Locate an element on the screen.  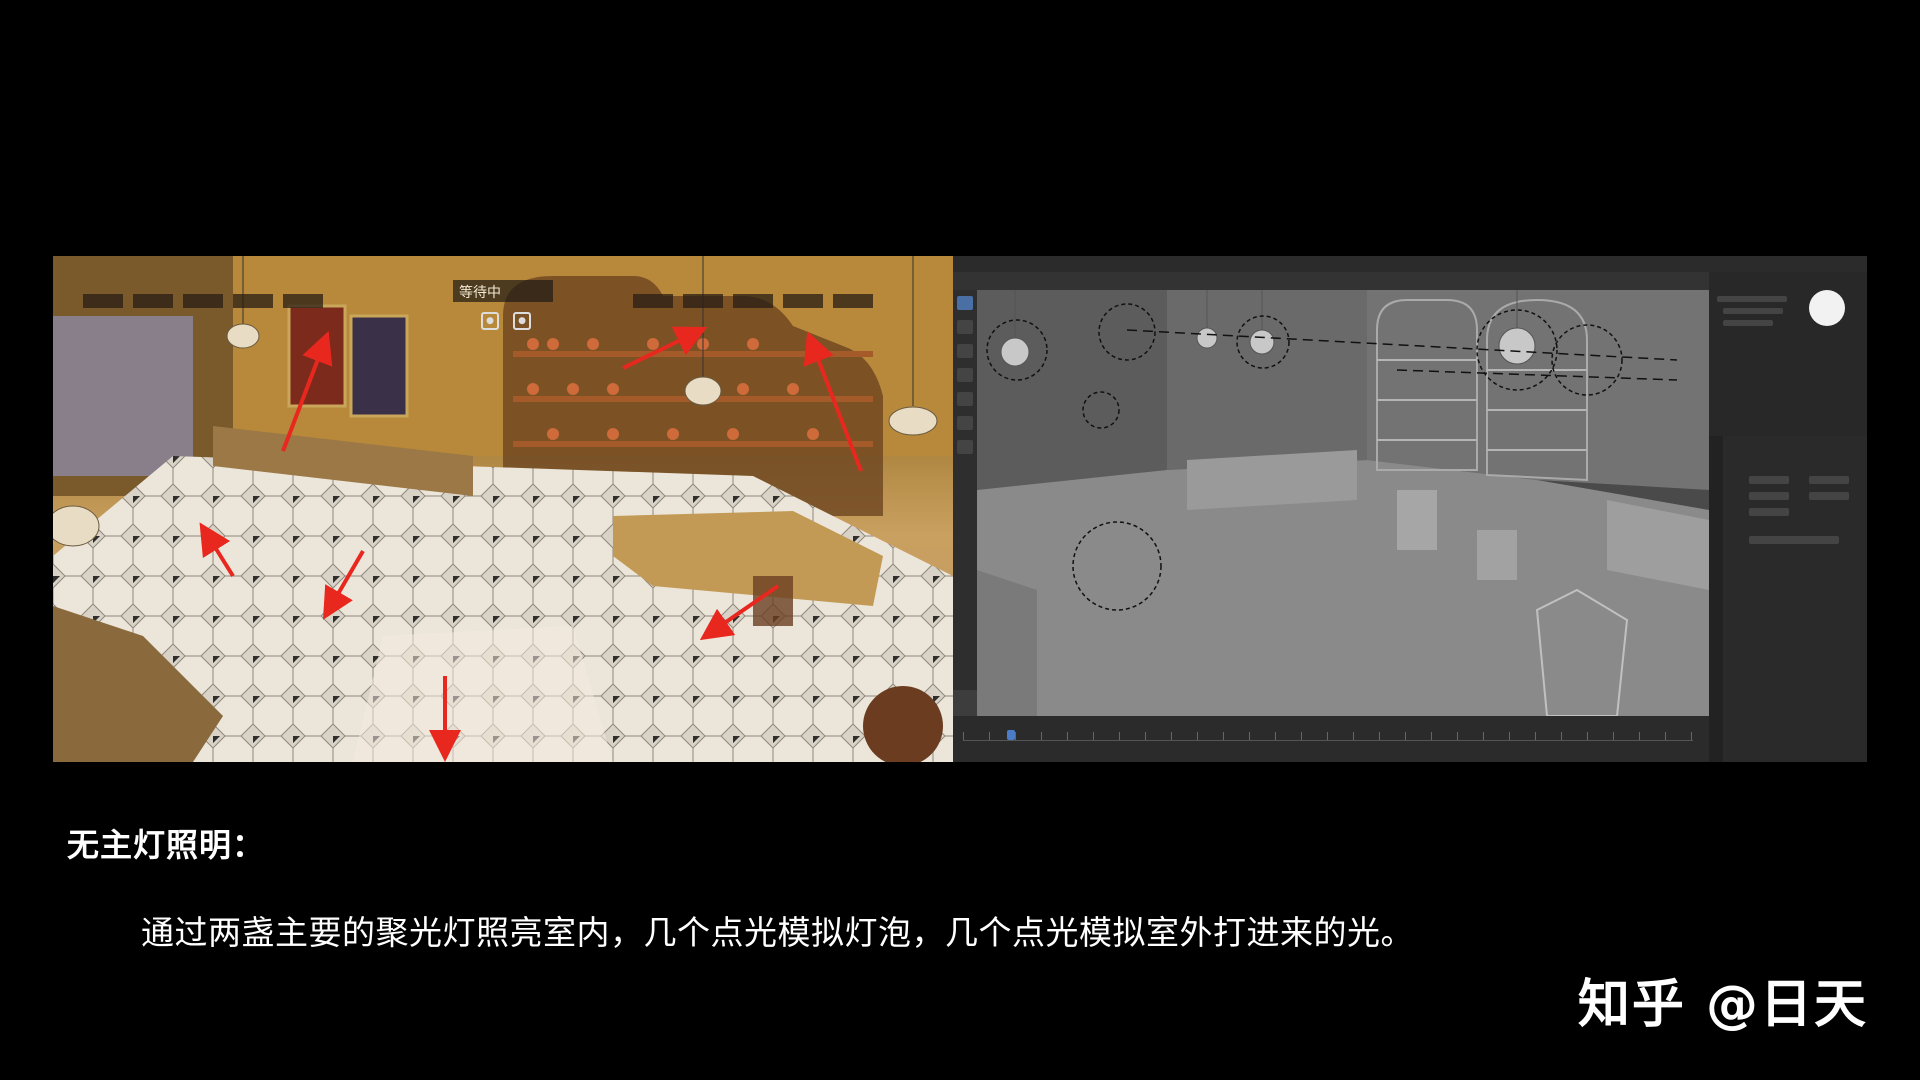
timeline-track is located at coordinates (1328, 740).